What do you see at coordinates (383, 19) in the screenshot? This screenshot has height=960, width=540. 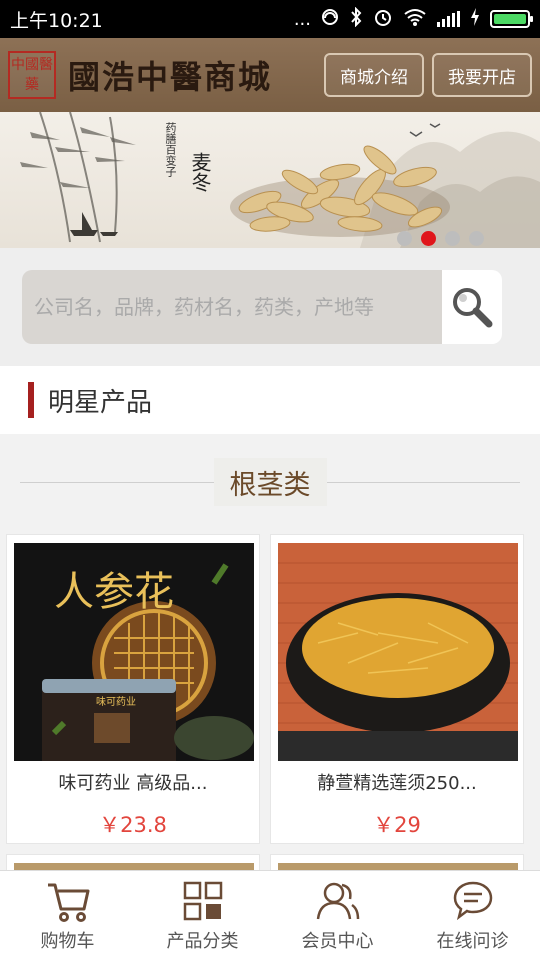 I see `alarm-icon` at bounding box center [383, 19].